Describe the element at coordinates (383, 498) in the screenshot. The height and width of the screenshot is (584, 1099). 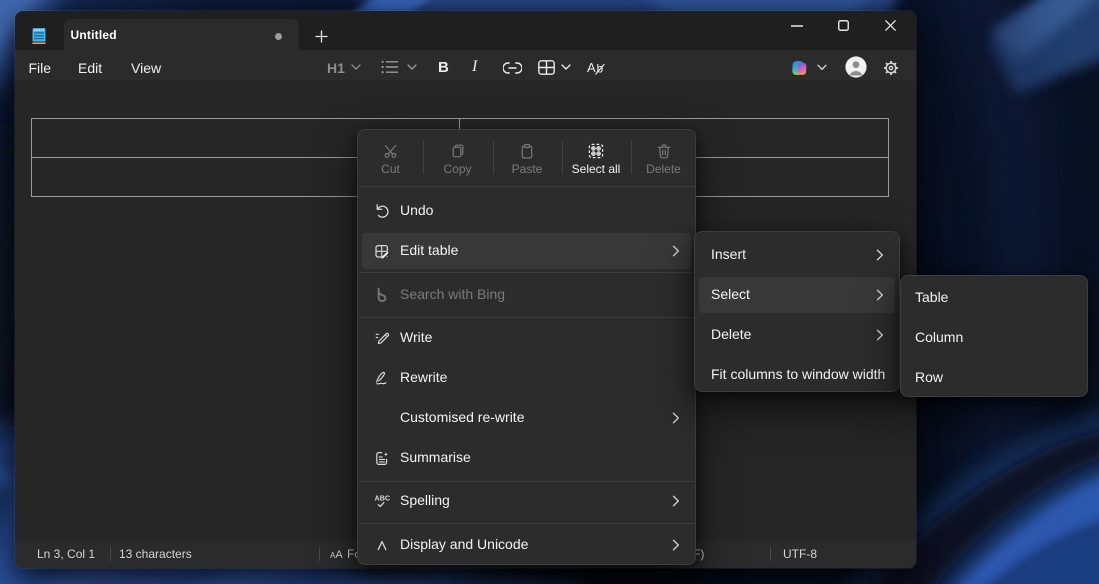
I see `svg-text: ABC` at that location.